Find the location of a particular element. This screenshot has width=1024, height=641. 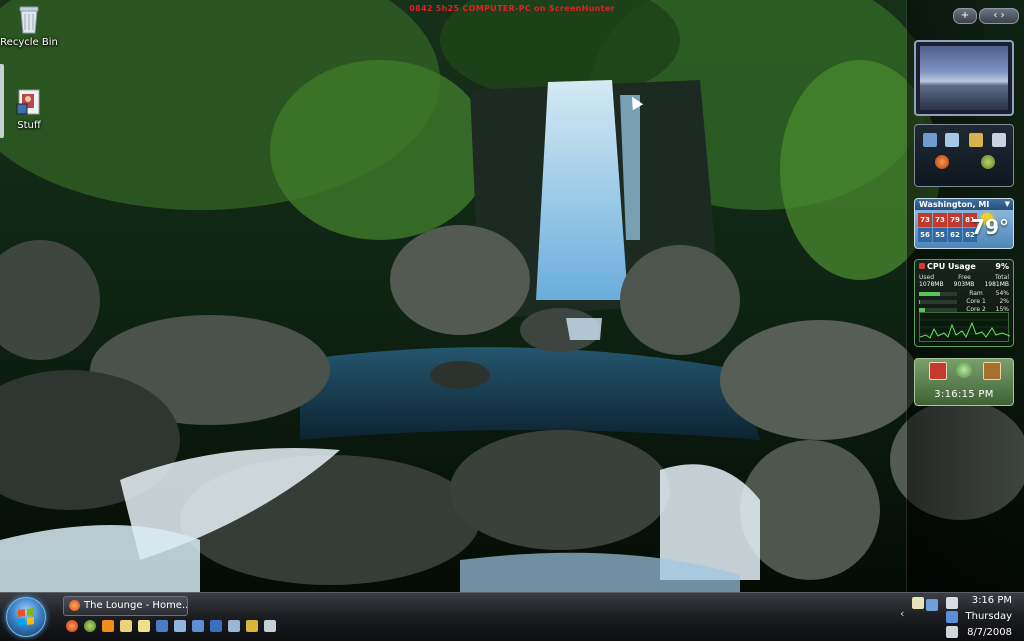

lock-icon is located at coordinates (992, 371).